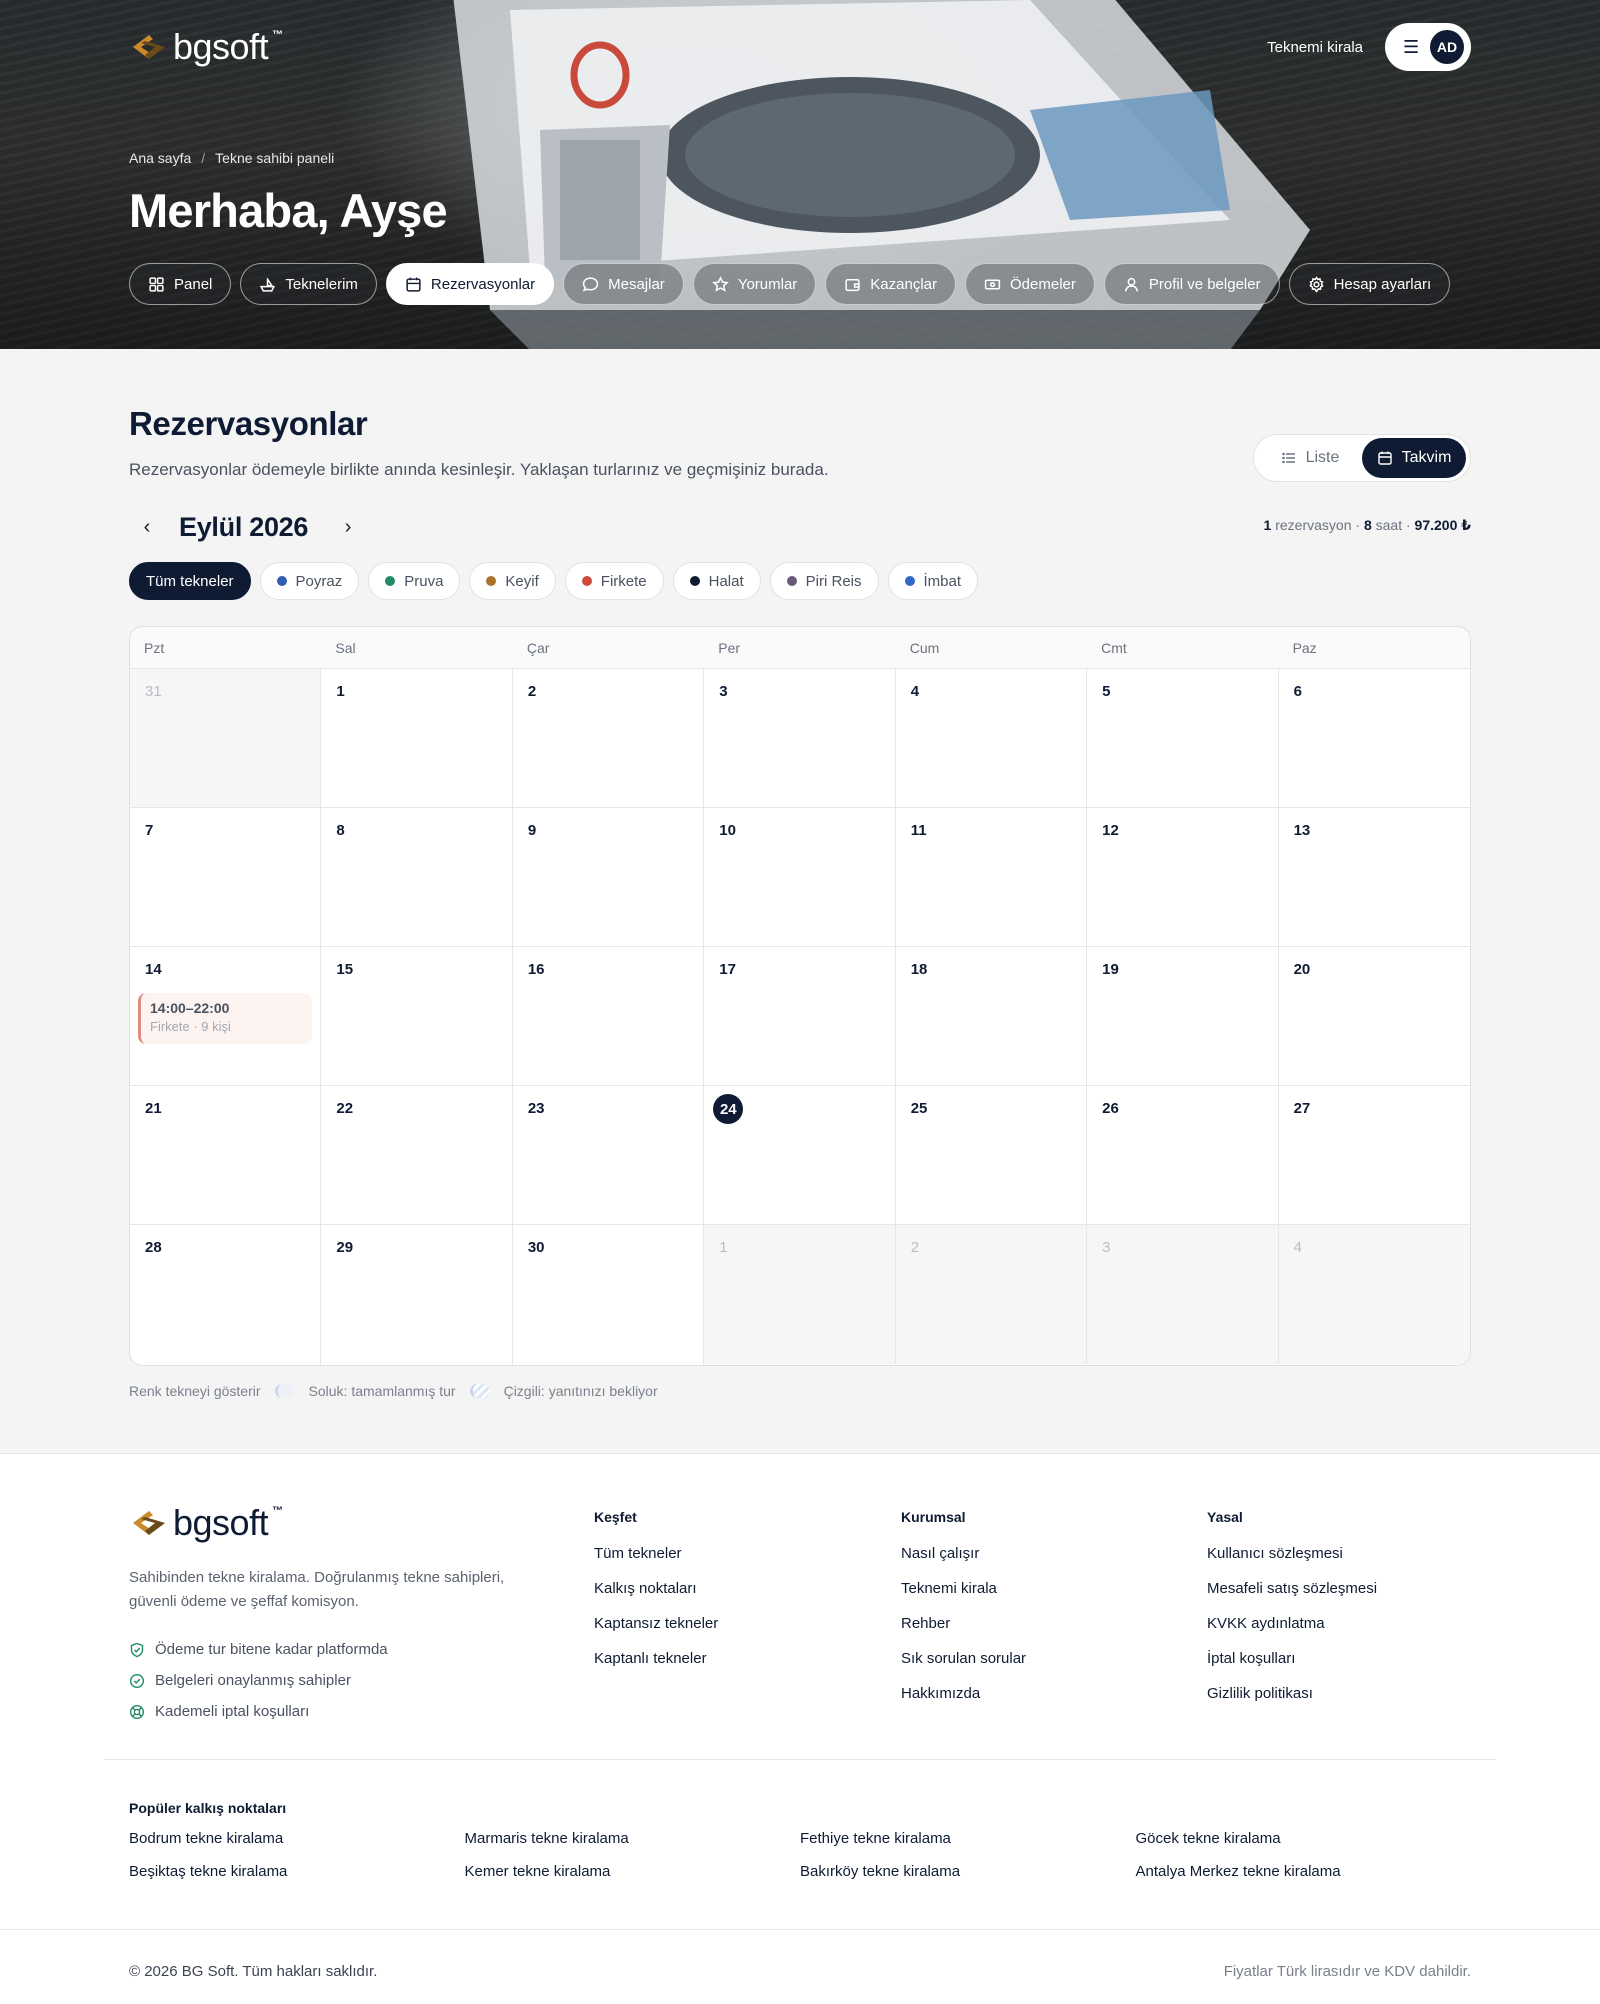 The width and height of the screenshot is (1600, 2004). Describe the element at coordinates (968, 1871) in the screenshot. I see `popular-link: Bakırköy tekne kiralama` at that location.